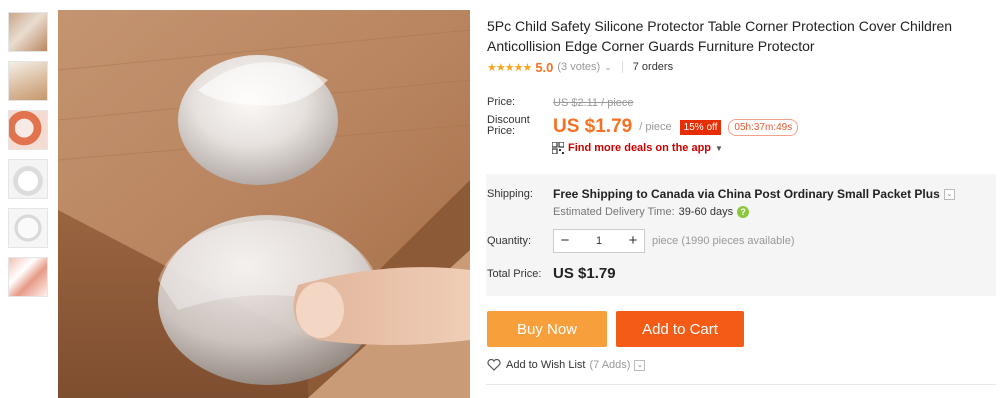 The image size is (1000, 398). What do you see at coordinates (584, 273) in the screenshot?
I see `total-price: US $1.79` at bounding box center [584, 273].